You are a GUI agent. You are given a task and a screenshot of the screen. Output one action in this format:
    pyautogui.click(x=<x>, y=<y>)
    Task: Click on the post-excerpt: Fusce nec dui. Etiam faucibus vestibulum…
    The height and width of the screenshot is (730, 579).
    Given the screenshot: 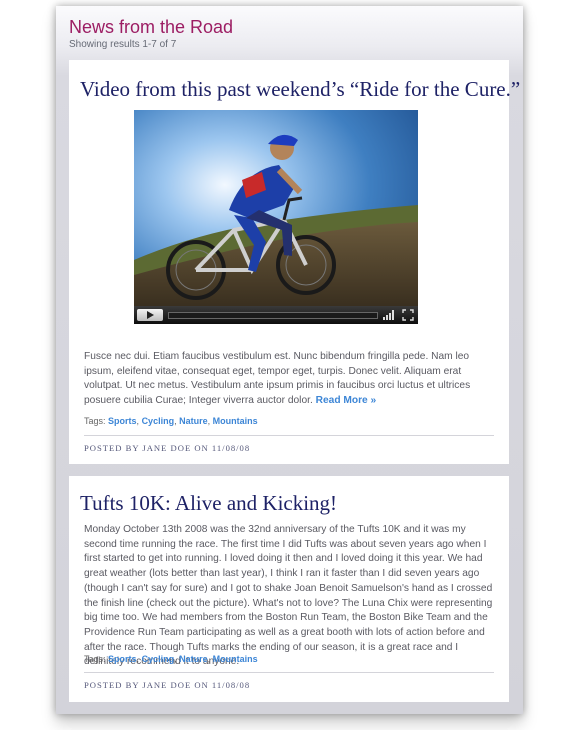 What is the action you would take?
    pyautogui.click(x=289, y=379)
    